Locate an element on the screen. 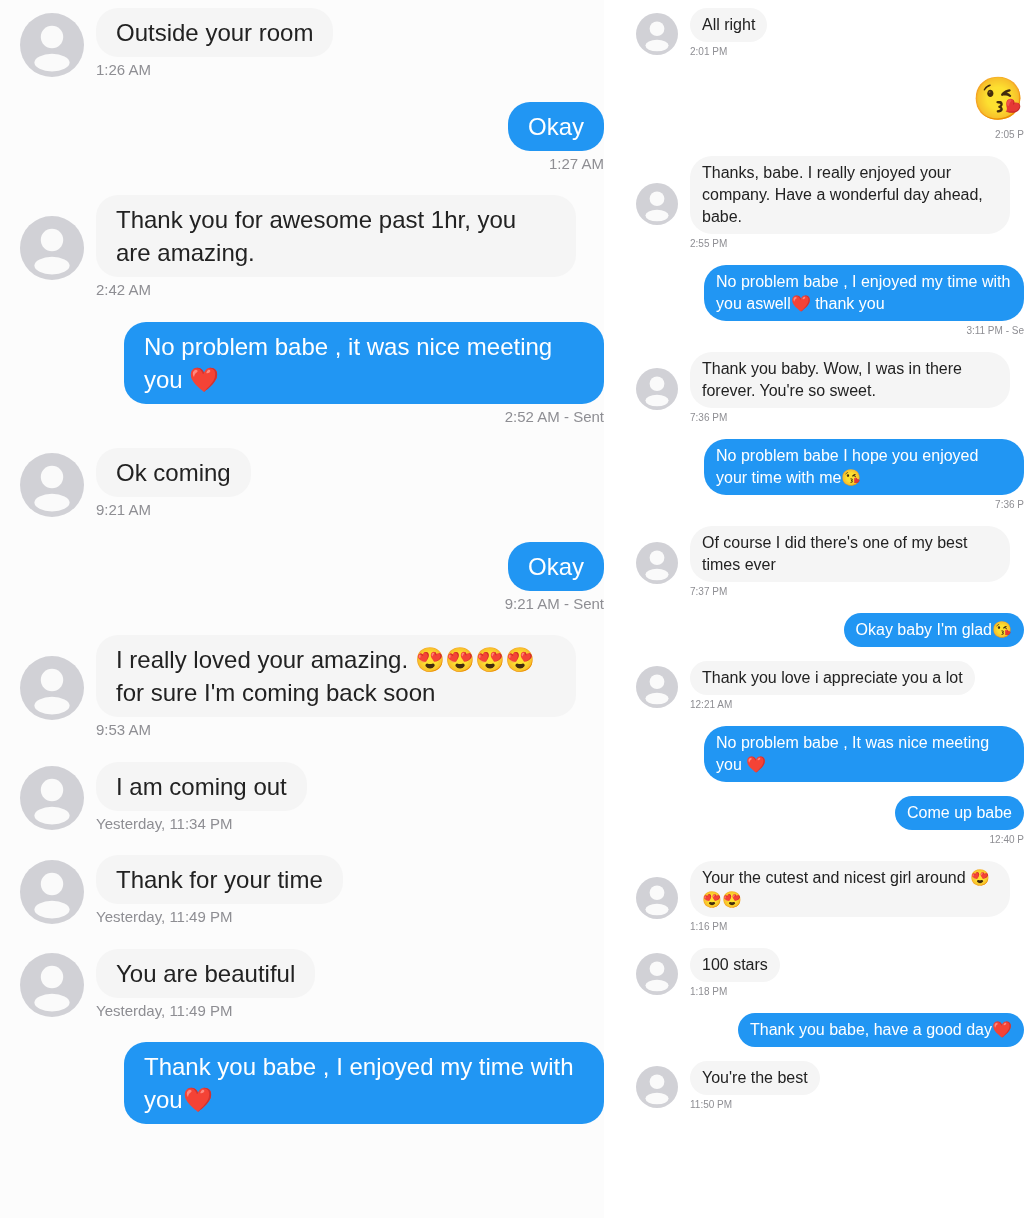  timestamp: 7:36 PM is located at coordinates (709, 418).